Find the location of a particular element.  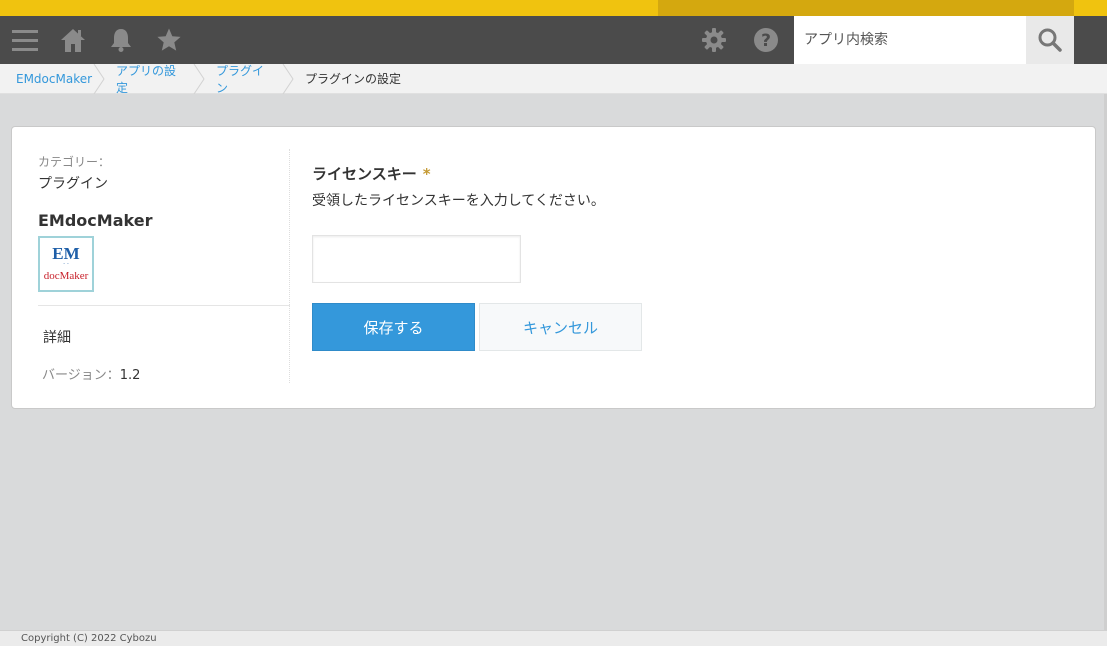

app-search-input is located at coordinates (910, 40).